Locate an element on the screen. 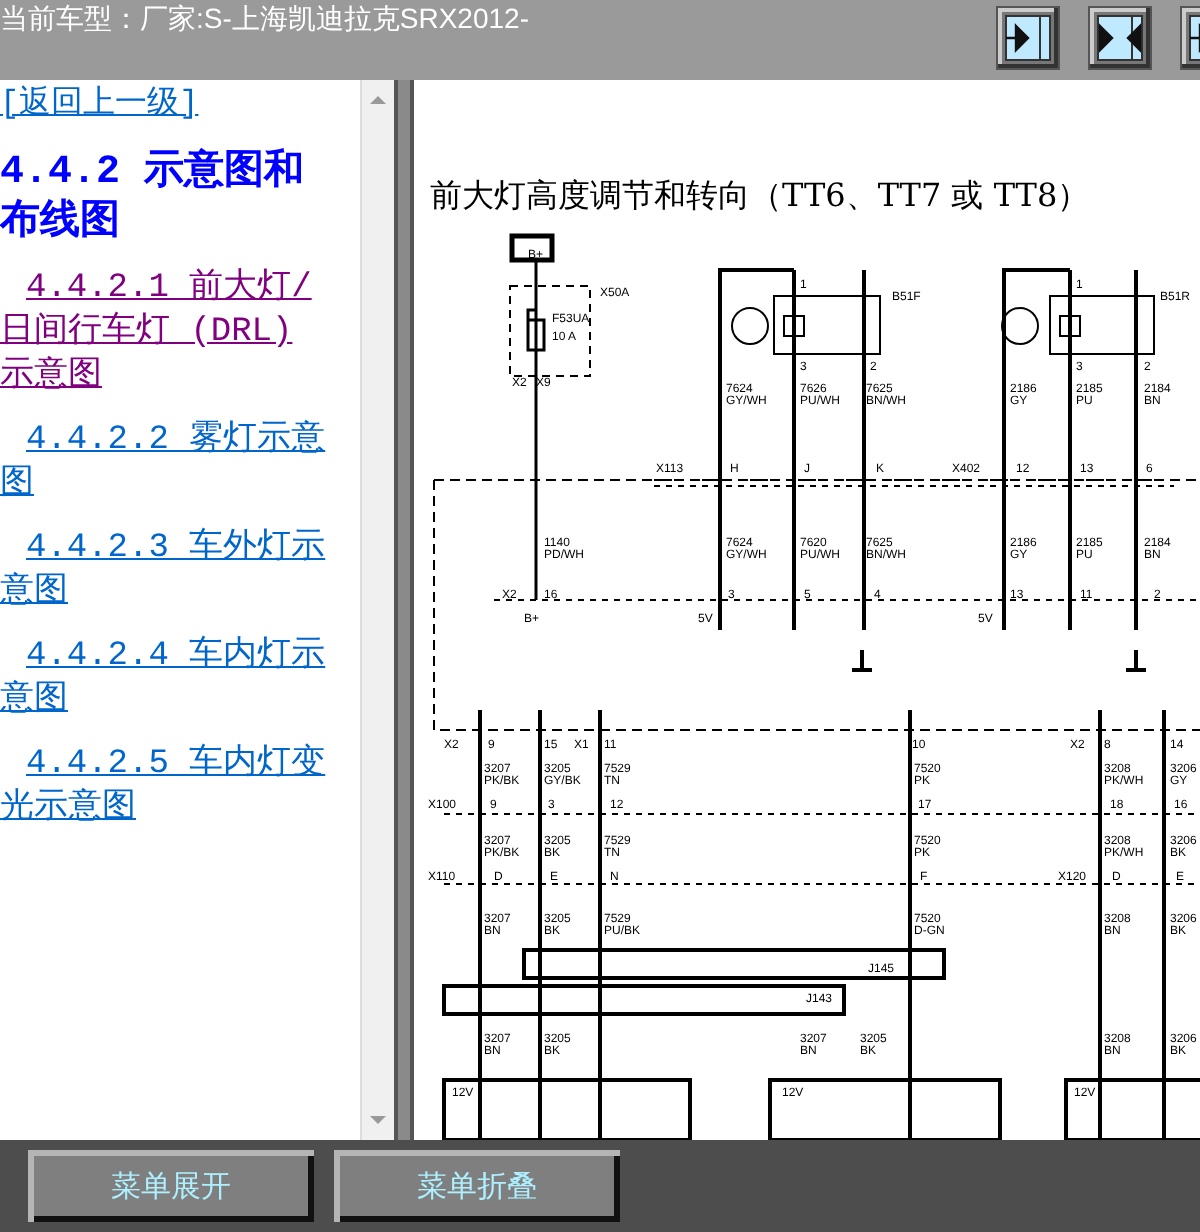 Image resolution: width=1200 pixels, height=1232 pixels. scroll-bar is located at coordinates (377, 610).